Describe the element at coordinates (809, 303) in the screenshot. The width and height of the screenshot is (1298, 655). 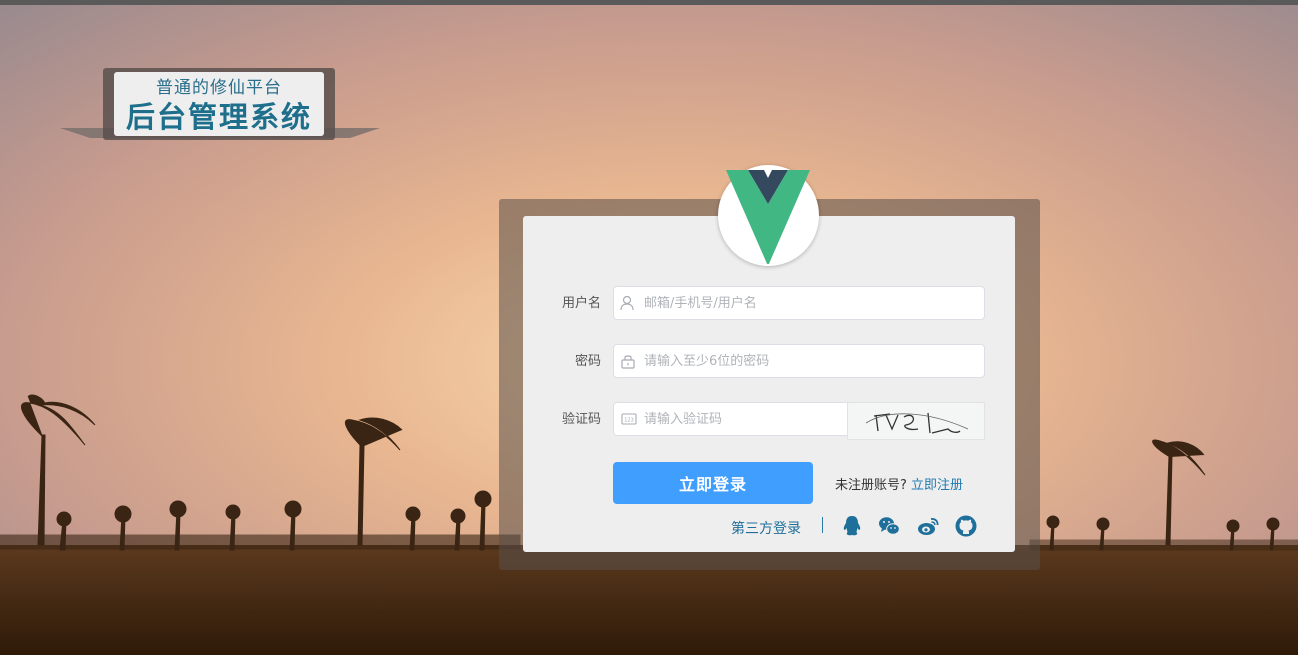
I see `username-input` at that location.